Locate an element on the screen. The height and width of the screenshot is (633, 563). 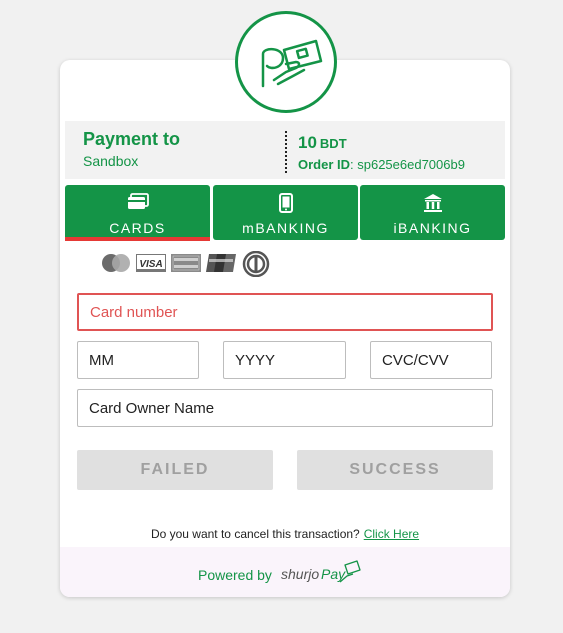
american-express-icon is located at coordinates (186, 265).